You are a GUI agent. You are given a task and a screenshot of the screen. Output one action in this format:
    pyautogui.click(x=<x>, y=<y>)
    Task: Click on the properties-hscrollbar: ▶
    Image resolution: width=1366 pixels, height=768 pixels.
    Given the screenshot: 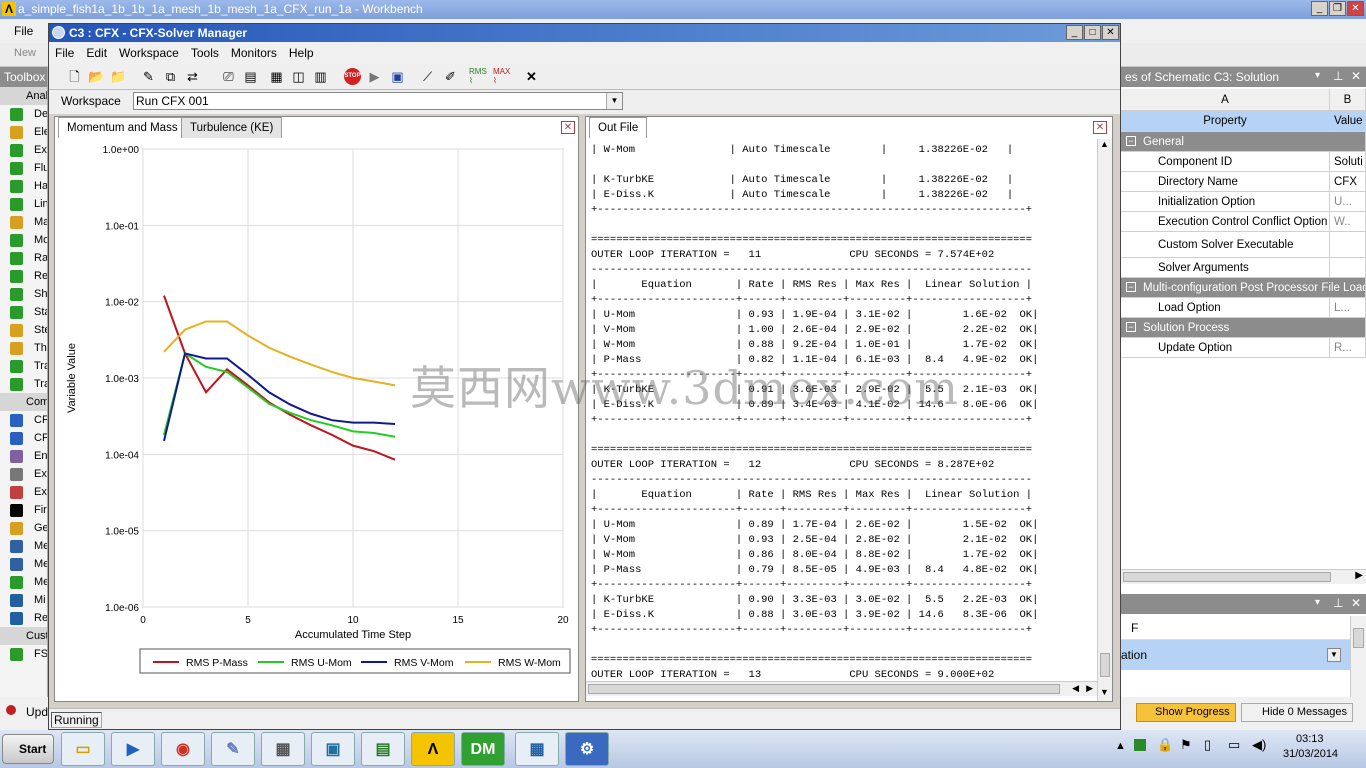 What is the action you would take?
    pyautogui.click(x=1243, y=576)
    